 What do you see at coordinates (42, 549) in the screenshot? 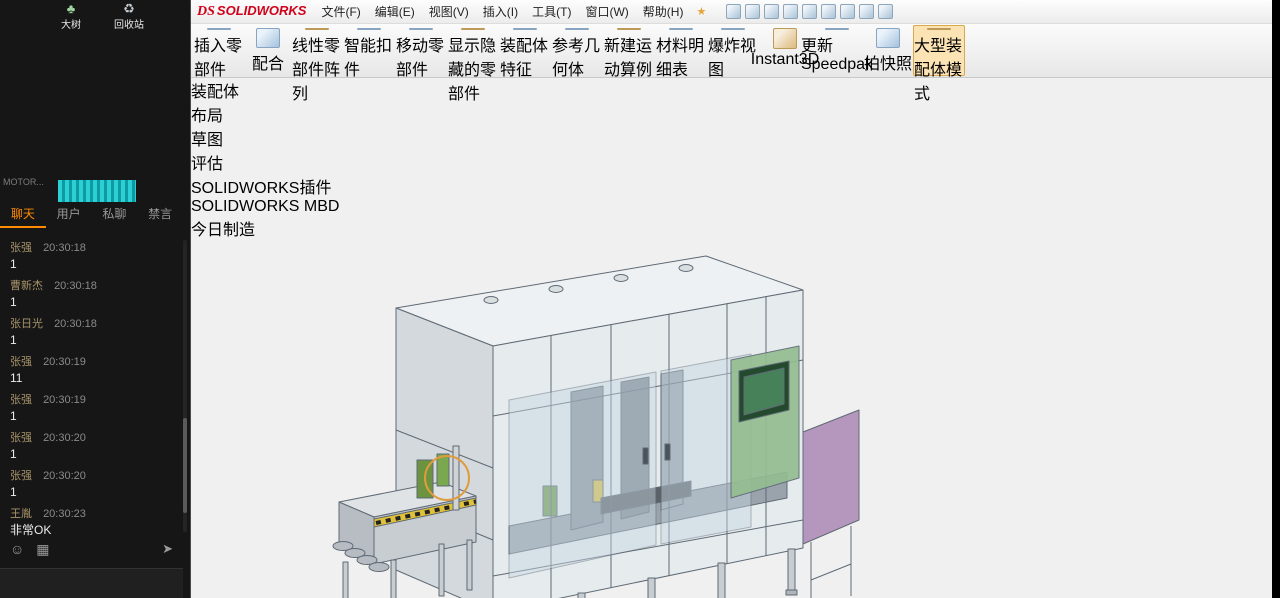
I see `image-icon: ▦` at bounding box center [42, 549].